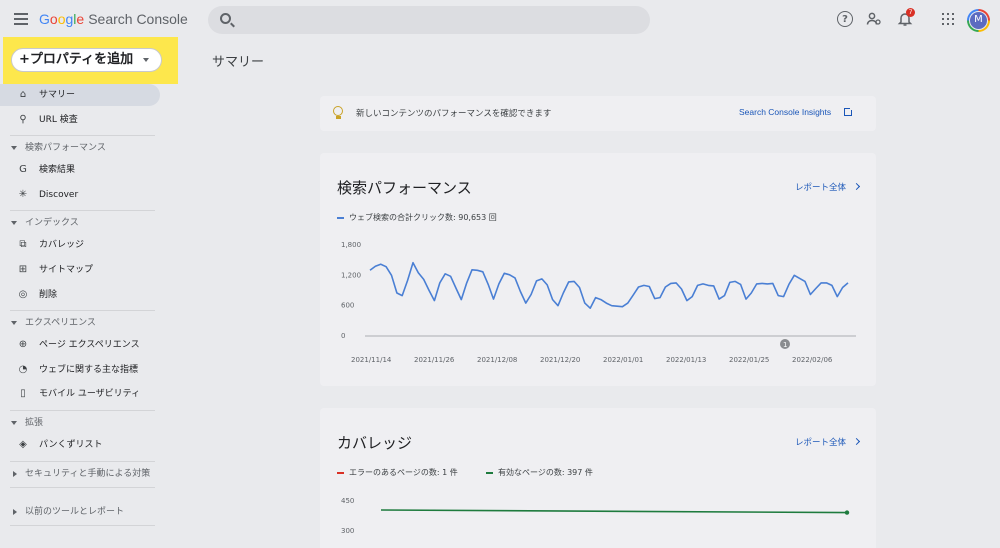 This screenshot has width=1000, height=548. I want to click on sidebar-item-label: カバレッジ, so click(62, 245).